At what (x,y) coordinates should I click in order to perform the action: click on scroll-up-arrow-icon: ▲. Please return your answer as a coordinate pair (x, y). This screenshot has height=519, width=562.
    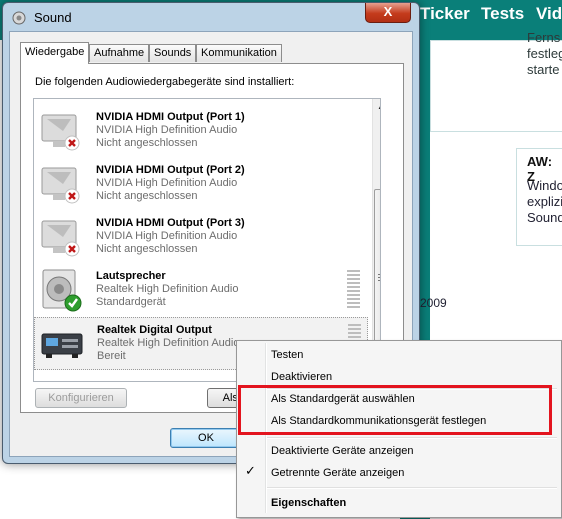
    Looking at the image, I should click on (376, 107).